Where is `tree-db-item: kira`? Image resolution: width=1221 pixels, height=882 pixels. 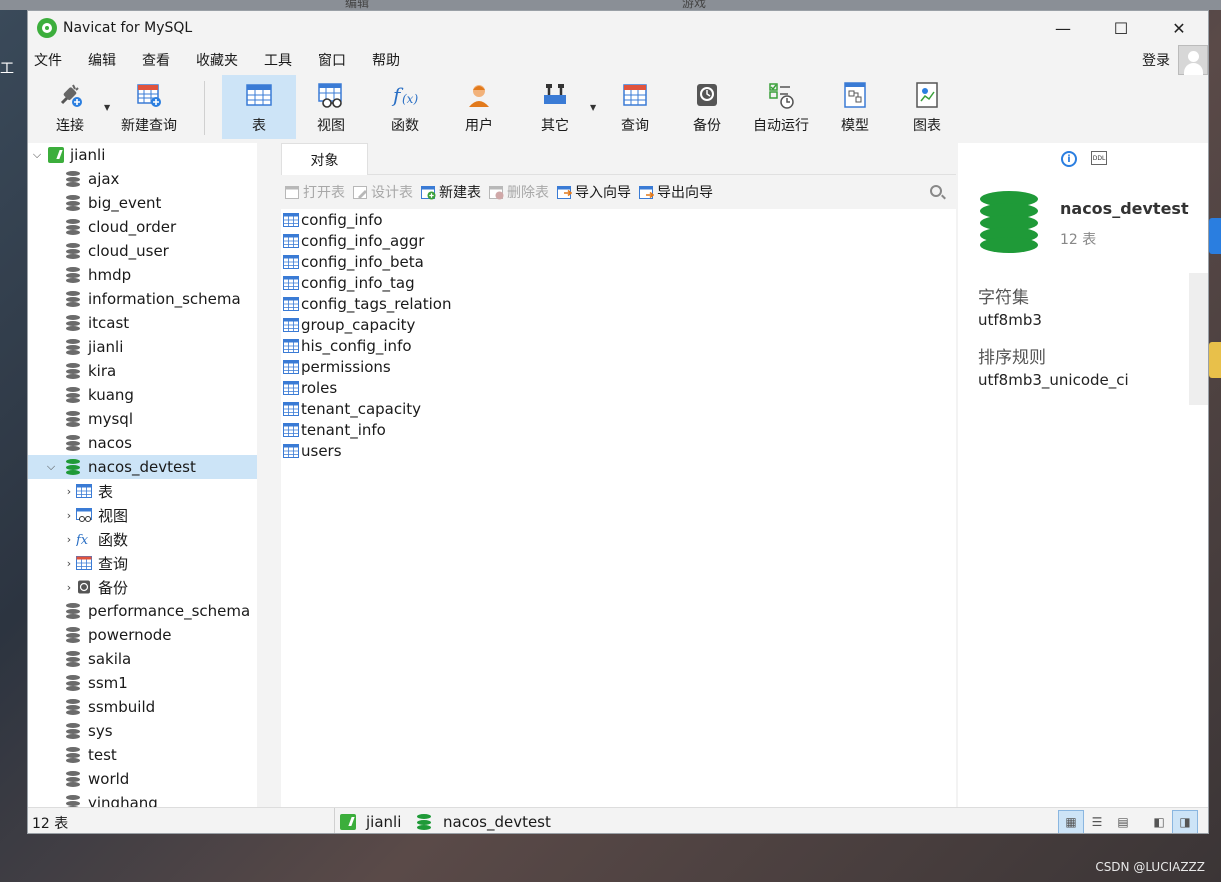
tree-db-item: kira is located at coordinates (142, 371).